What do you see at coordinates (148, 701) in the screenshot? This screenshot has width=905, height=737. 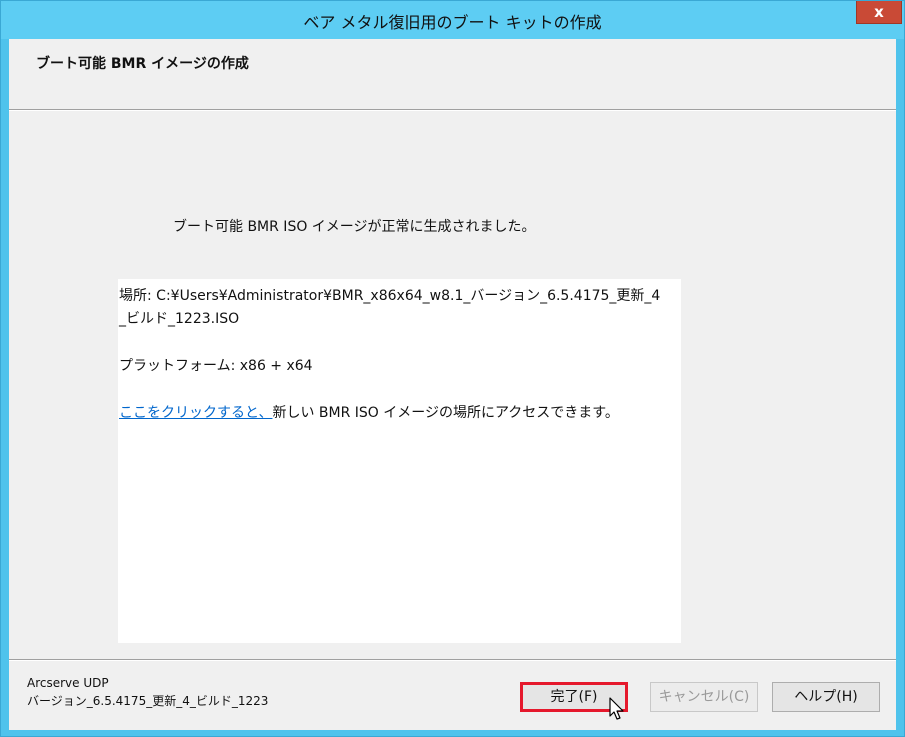 I see `product-version: バージョン_6.5.4175_更新_4_ビルド_1223` at bounding box center [148, 701].